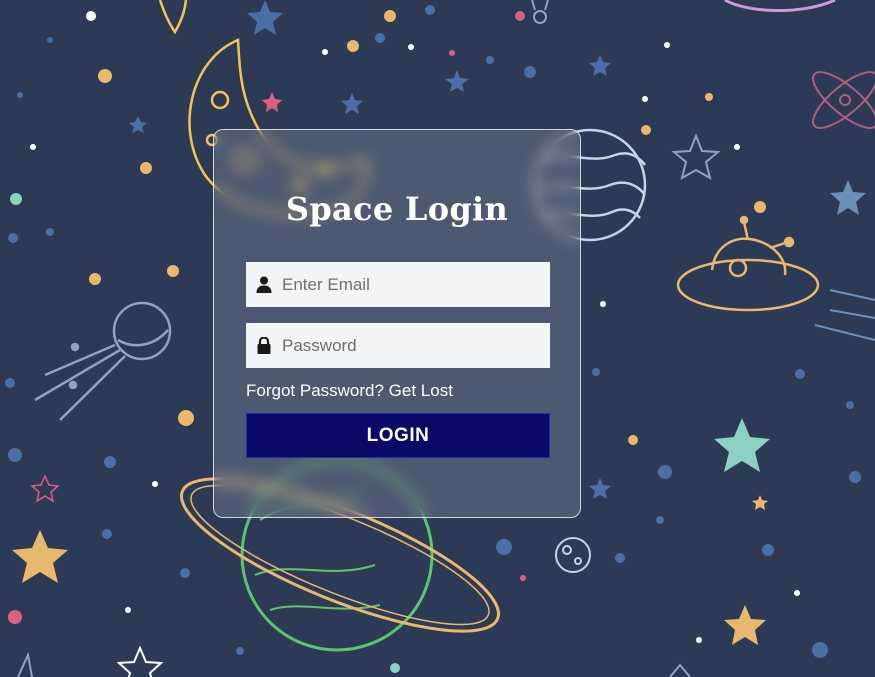 The height and width of the screenshot is (677, 875). What do you see at coordinates (748, 263) in the screenshot?
I see `ufo-doodle` at bounding box center [748, 263].